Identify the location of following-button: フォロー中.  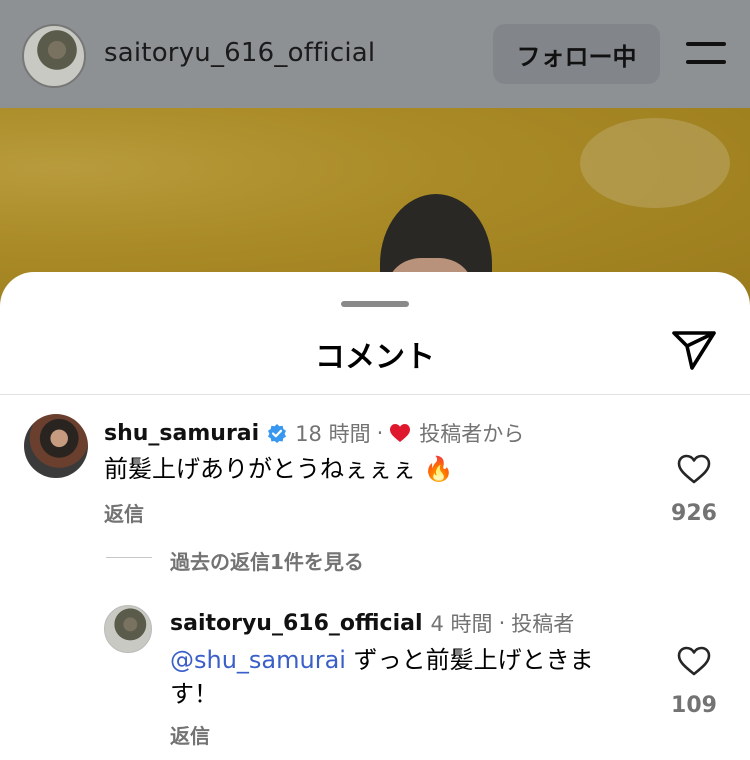
(576, 54).